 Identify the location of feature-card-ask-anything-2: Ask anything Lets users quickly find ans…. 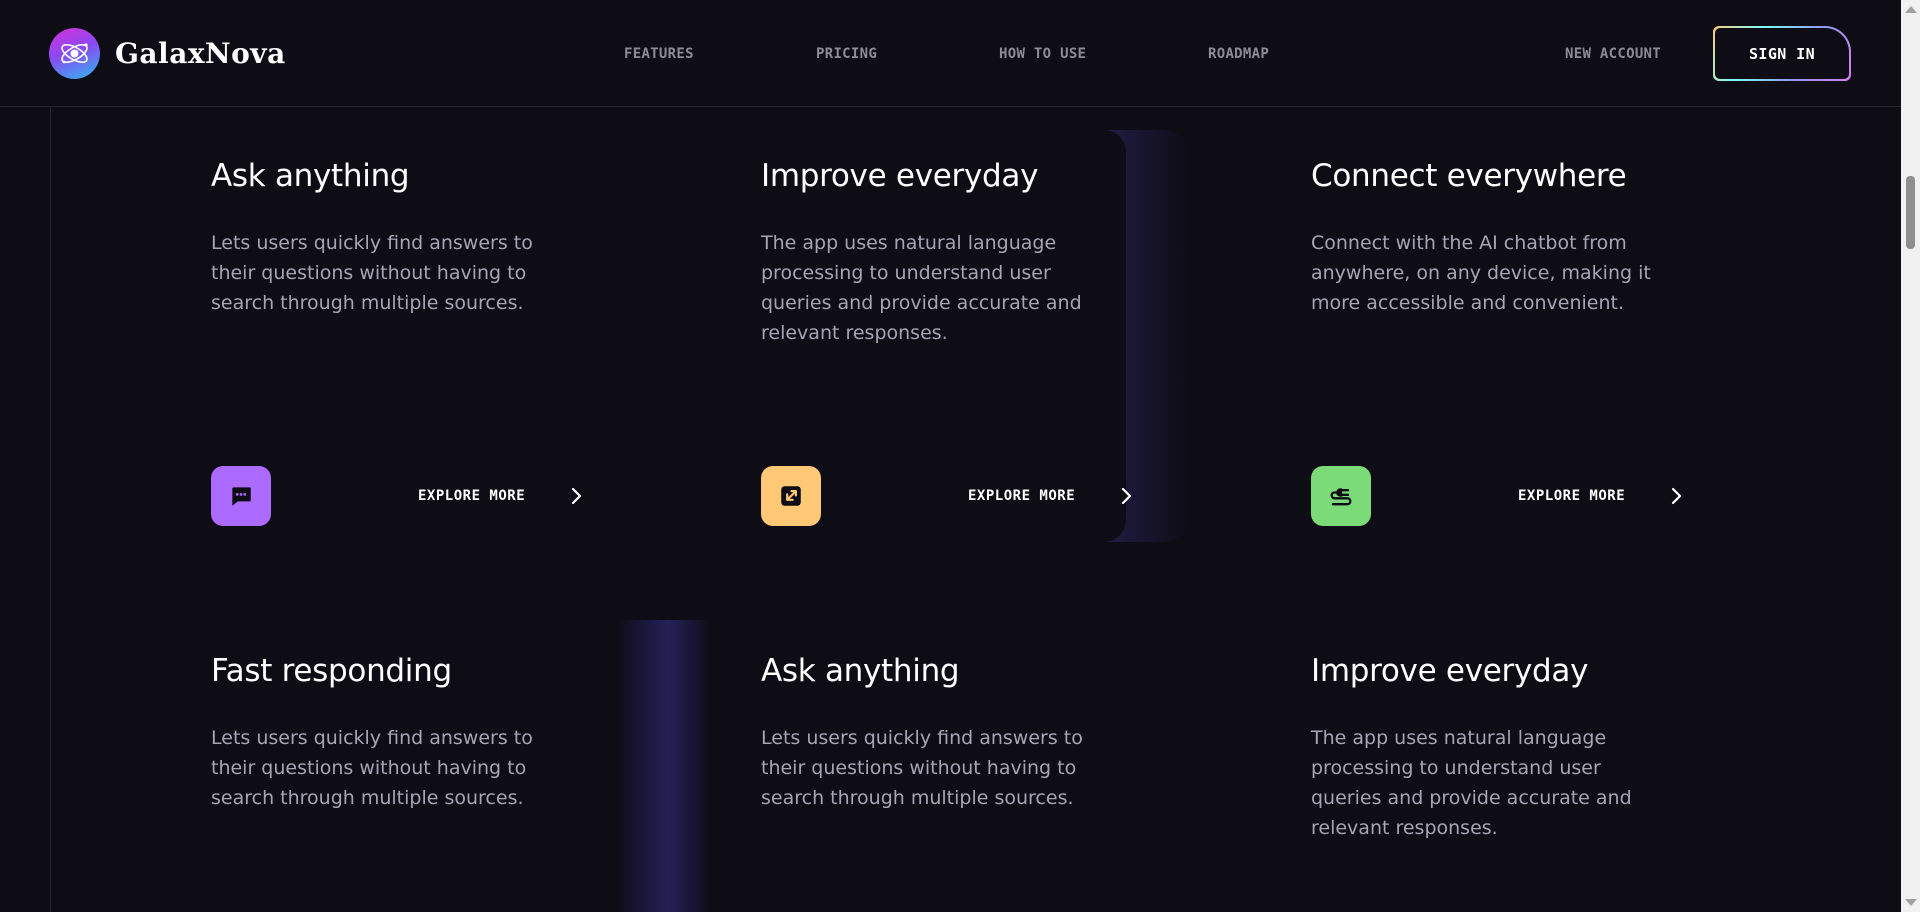
(961, 733).